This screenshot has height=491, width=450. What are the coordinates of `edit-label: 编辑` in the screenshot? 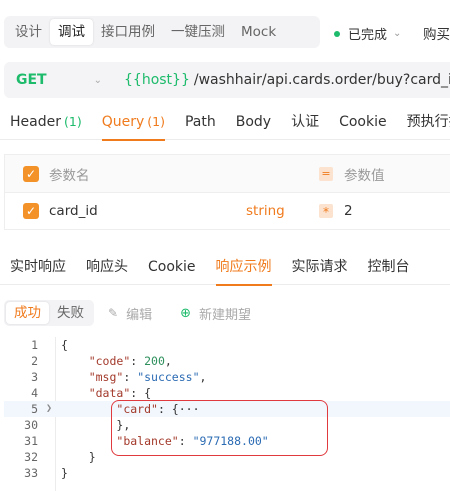 It's located at (139, 315).